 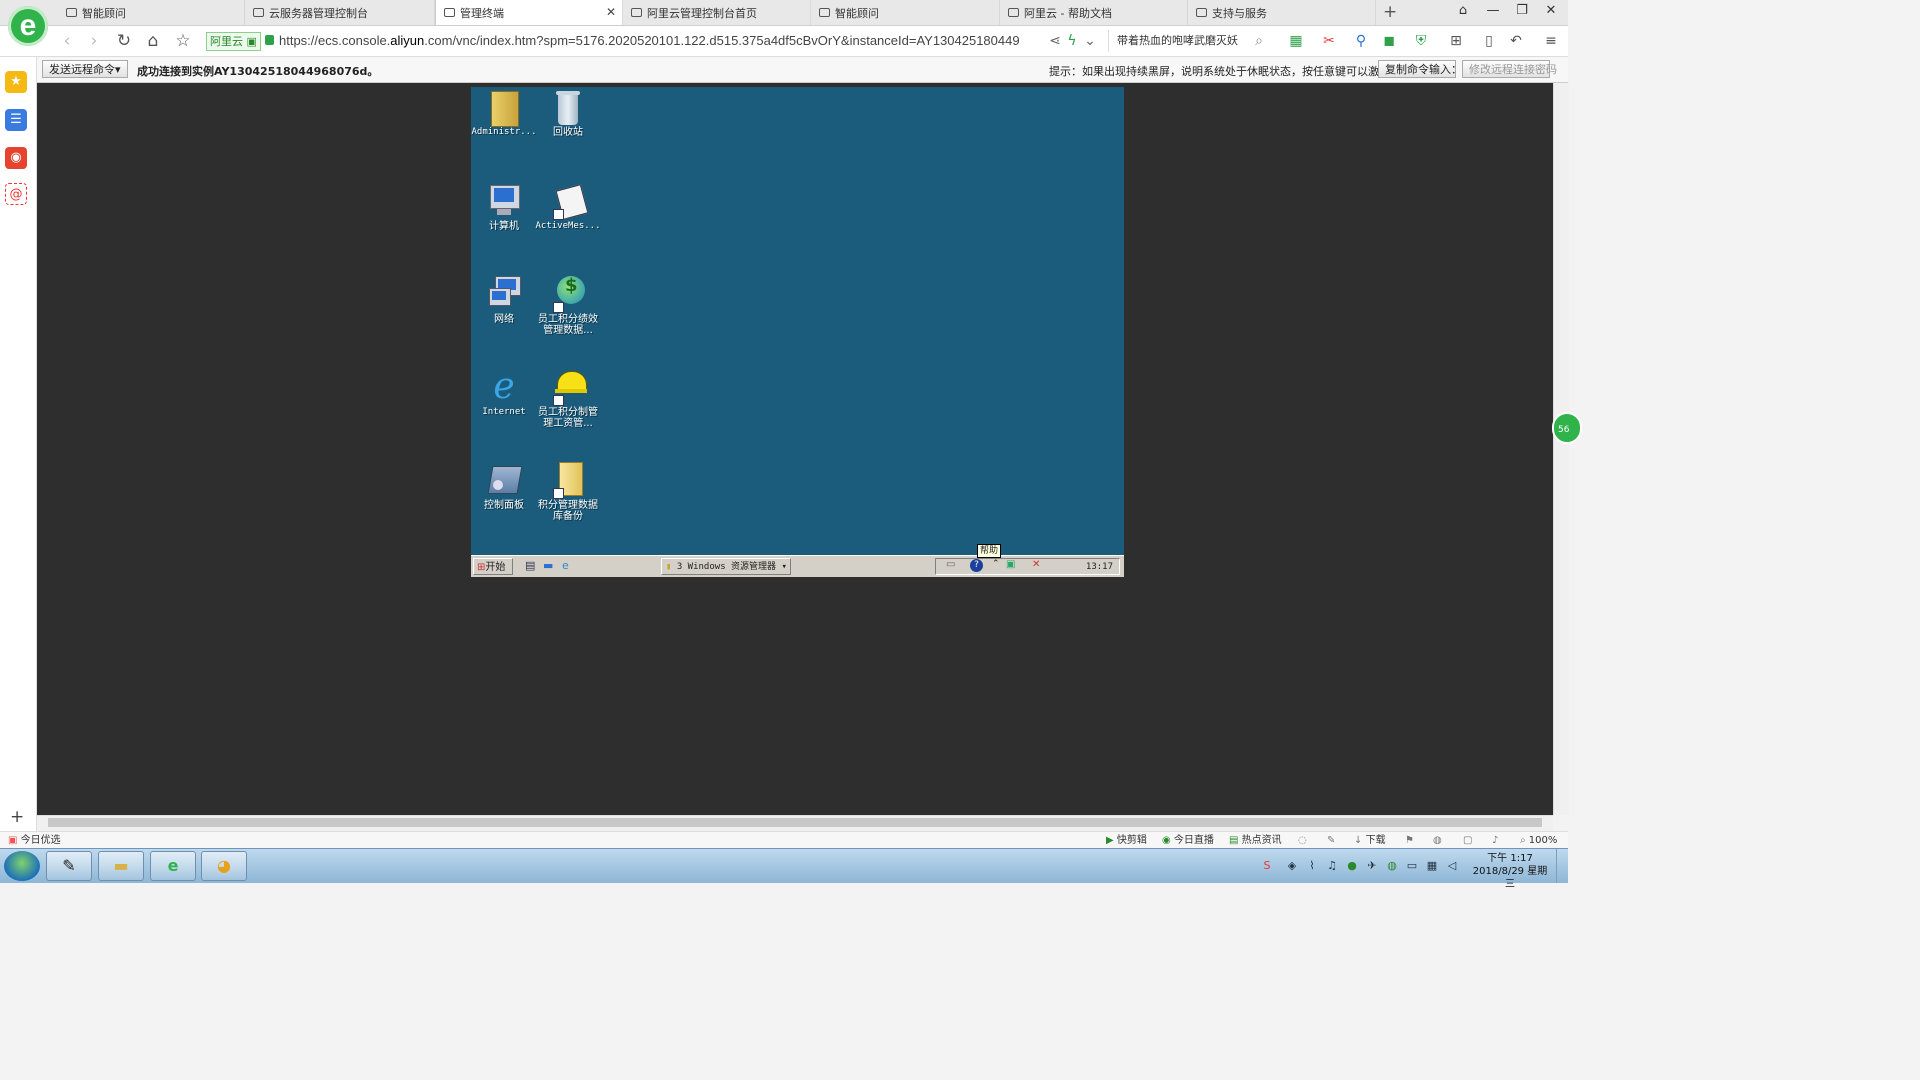 What do you see at coordinates (1561, 449) in the screenshot?
I see `vertical-scrollbar` at bounding box center [1561, 449].